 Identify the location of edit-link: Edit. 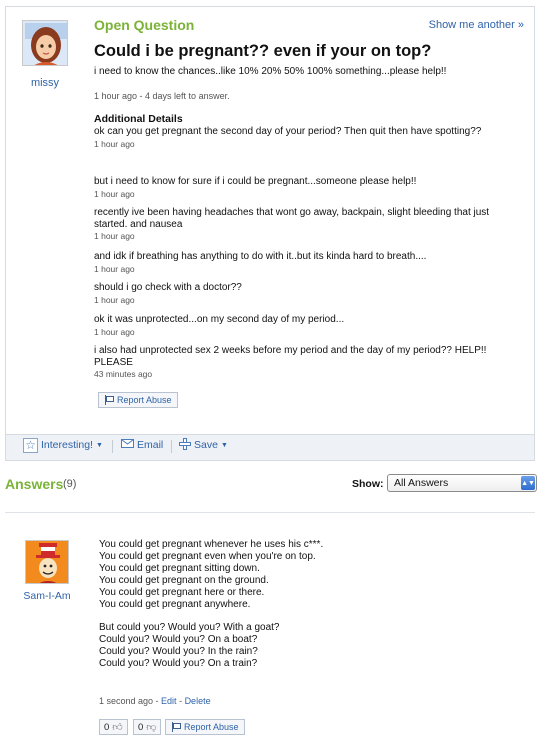
(169, 701).